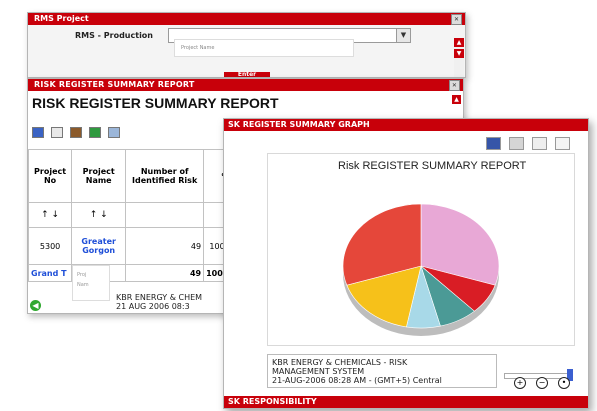 This screenshot has height=411, width=597. Describe the element at coordinates (50, 246) in the screenshot. I see `cell-project-no: 5300` at that location.